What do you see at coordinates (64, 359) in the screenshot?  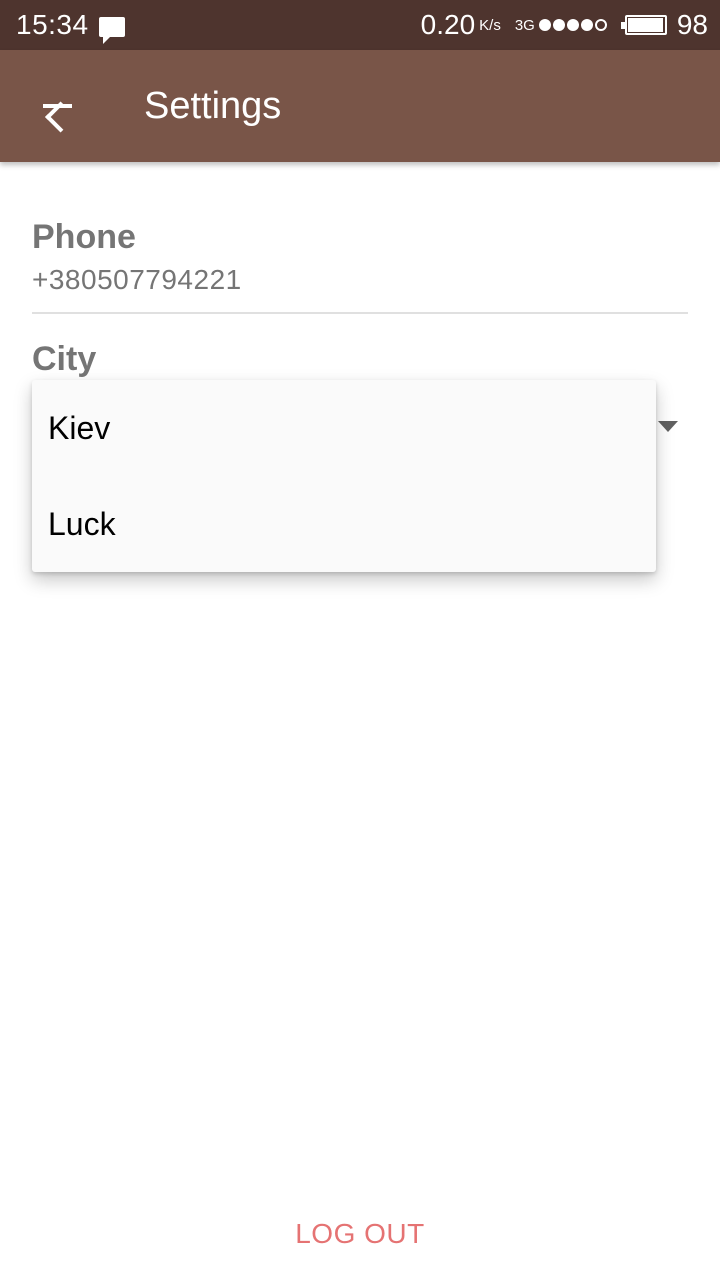 I see `city-label: City` at bounding box center [64, 359].